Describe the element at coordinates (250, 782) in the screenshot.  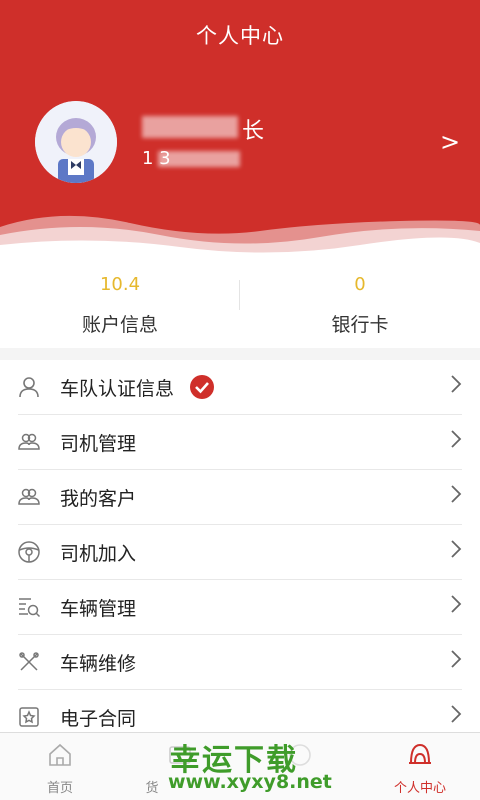
I see `watermark-url: www.xyxy8.net` at that location.